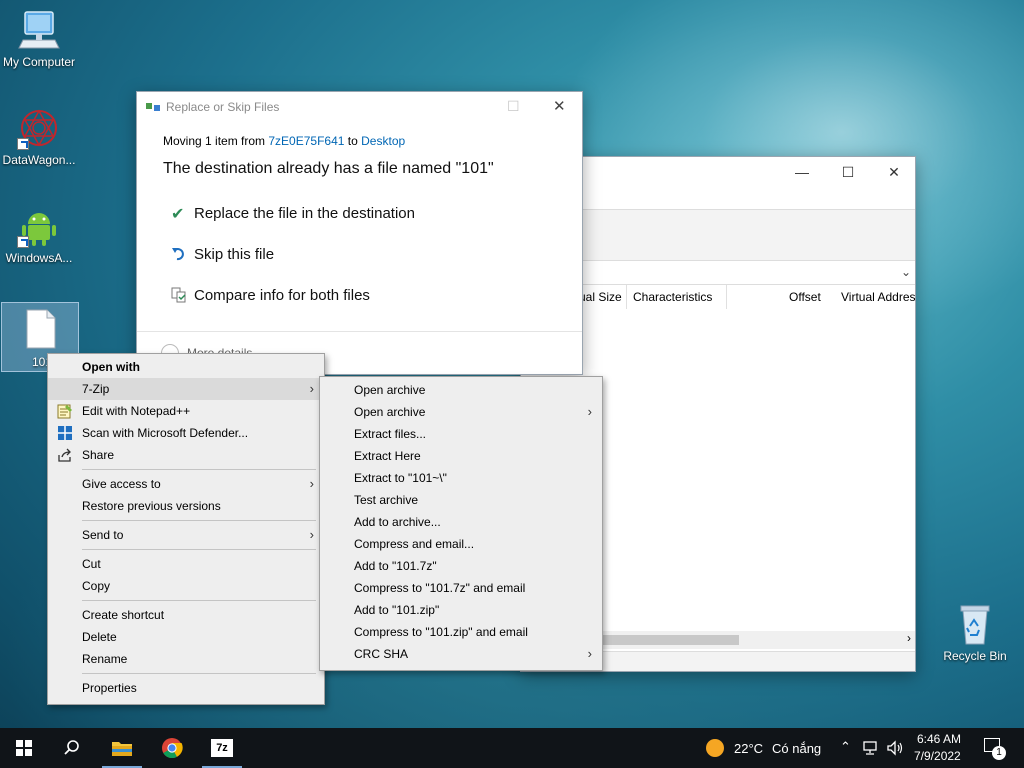 This screenshot has width=1024, height=768. What do you see at coordinates (223, 107) in the screenshot?
I see `dialog-title: Replace or Skip Files` at bounding box center [223, 107].